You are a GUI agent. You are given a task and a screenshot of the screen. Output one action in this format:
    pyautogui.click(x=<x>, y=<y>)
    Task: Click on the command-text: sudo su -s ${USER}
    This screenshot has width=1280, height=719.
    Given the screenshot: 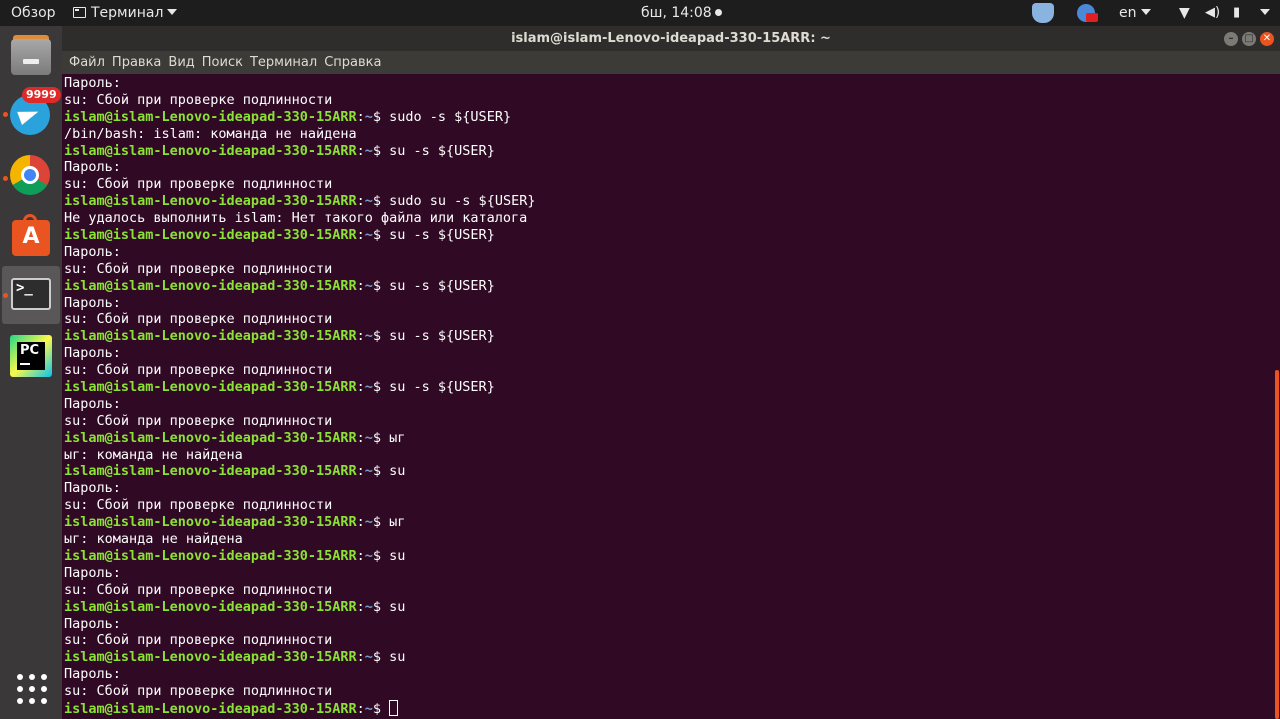 What is the action you would take?
    pyautogui.click(x=462, y=201)
    